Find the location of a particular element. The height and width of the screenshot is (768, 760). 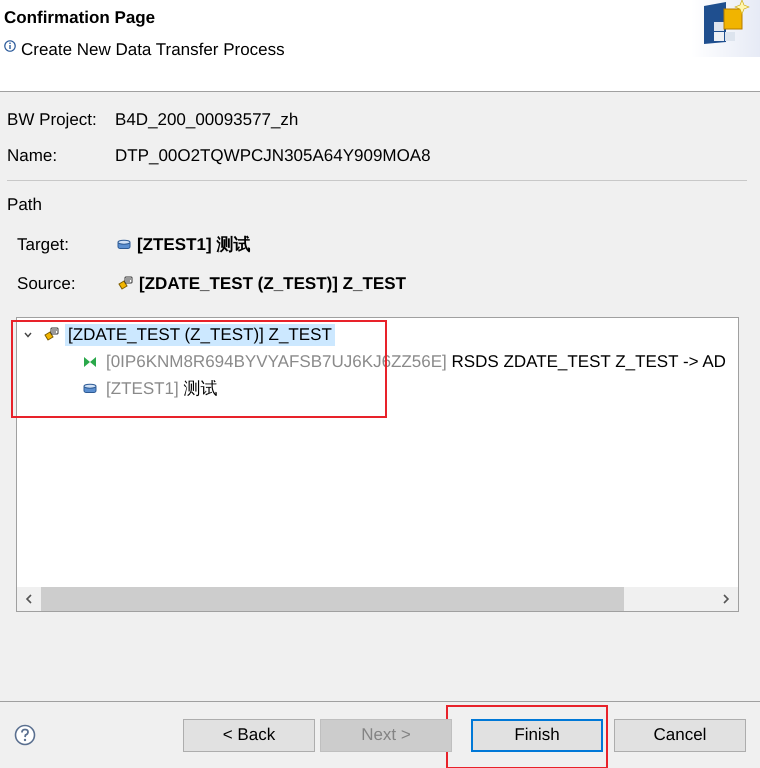

path-value: [ZTEST1] 测试 is located at coordinates (193, 245).